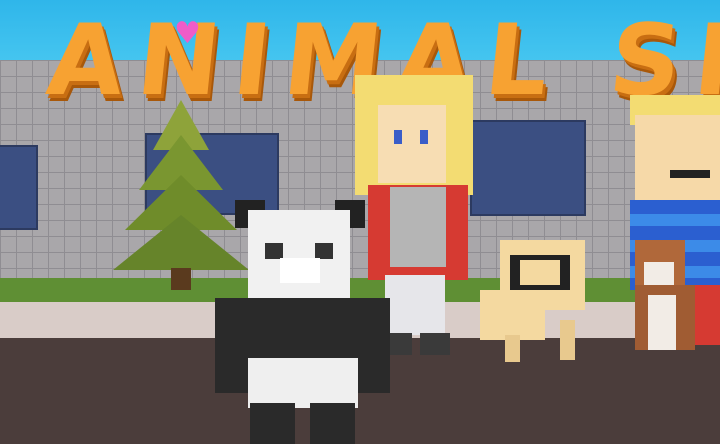 Image resolution: width=720 pixels, height=444 pixels. What do you see at coordinates (302, 321) in the screenshot?
I see `panda-character` at bounding box center [302, 321].